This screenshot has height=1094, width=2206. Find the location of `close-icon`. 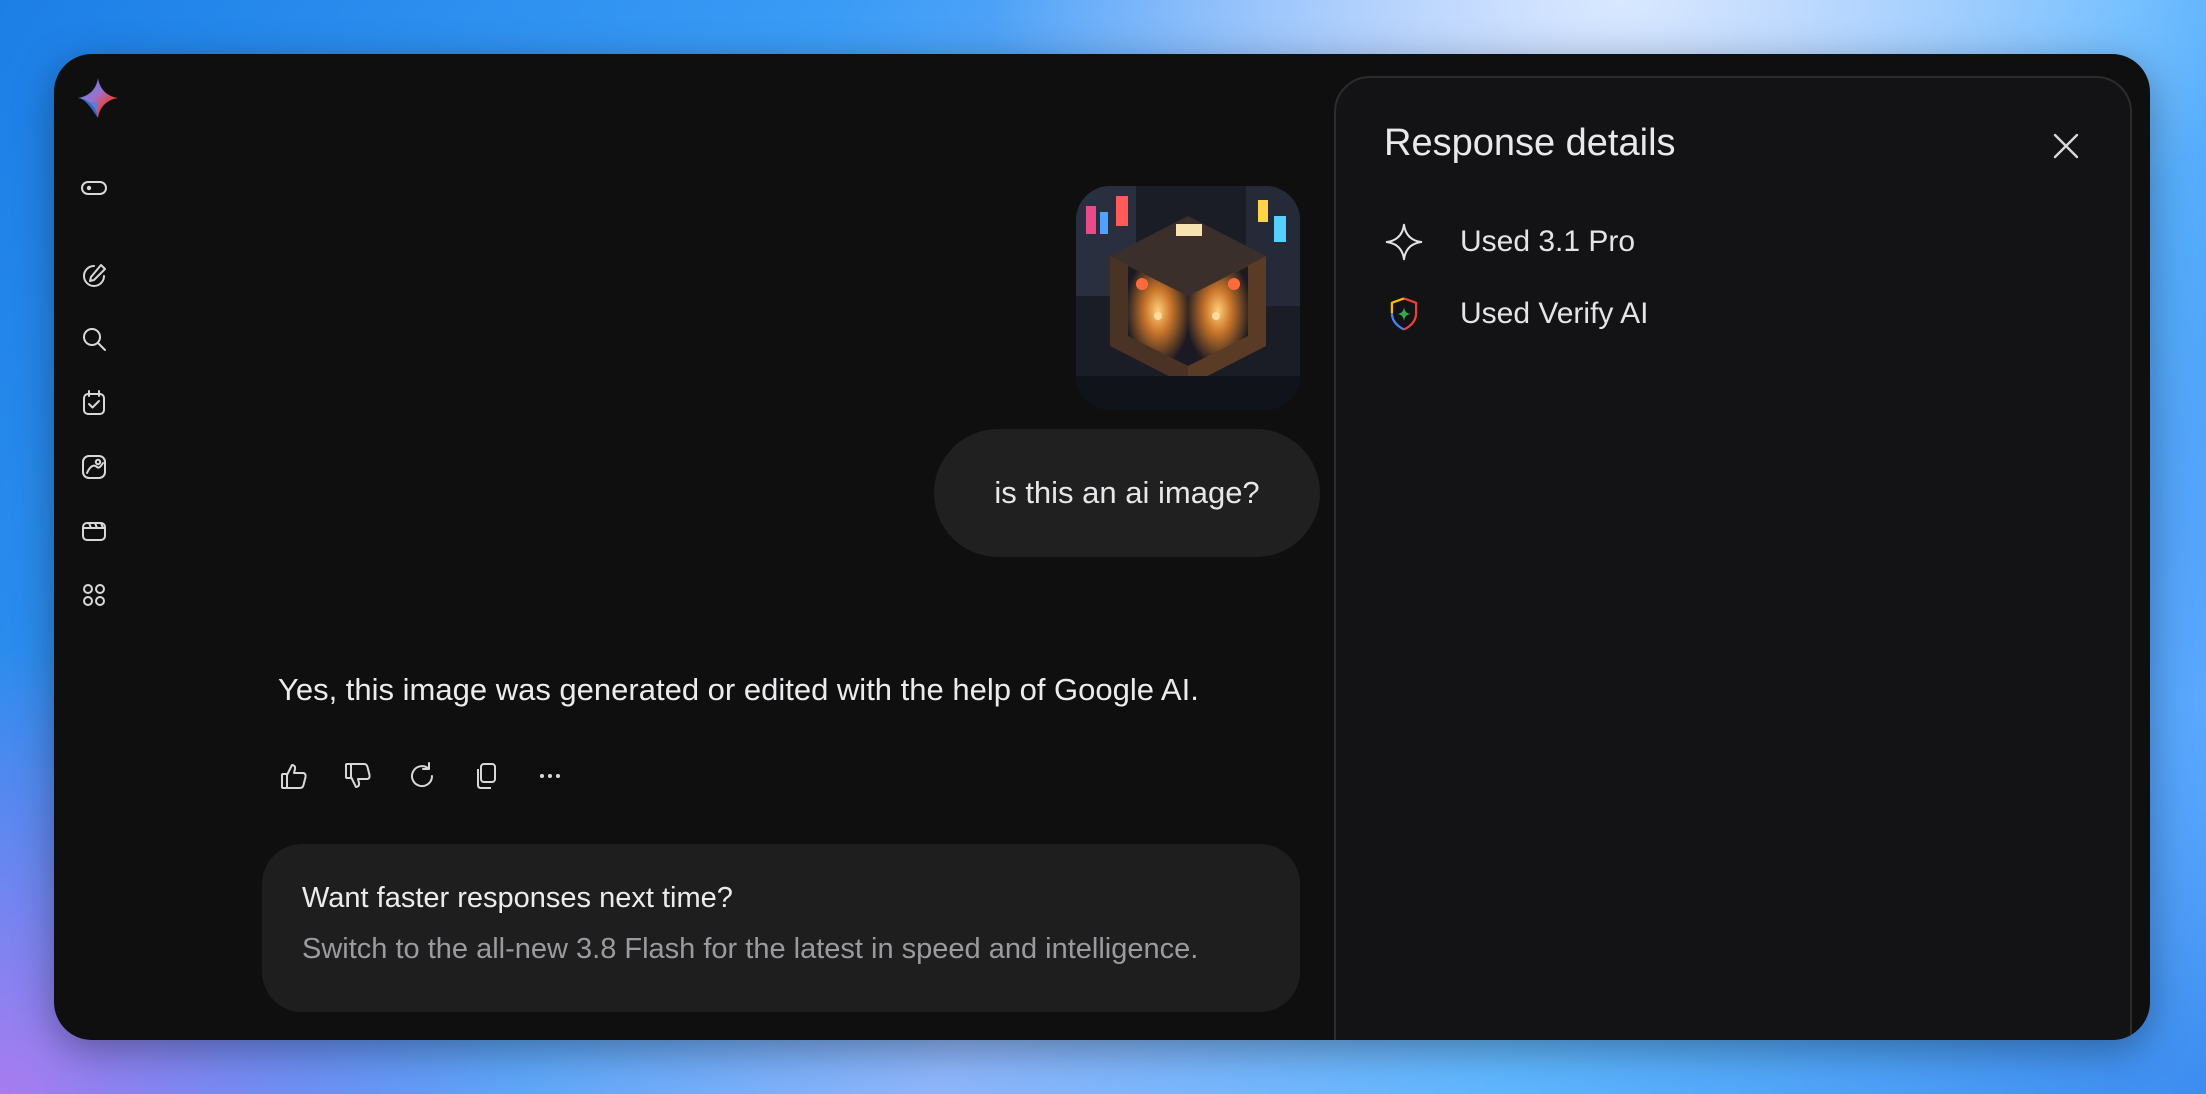

close-icon is located at coordinates (2066, 146).